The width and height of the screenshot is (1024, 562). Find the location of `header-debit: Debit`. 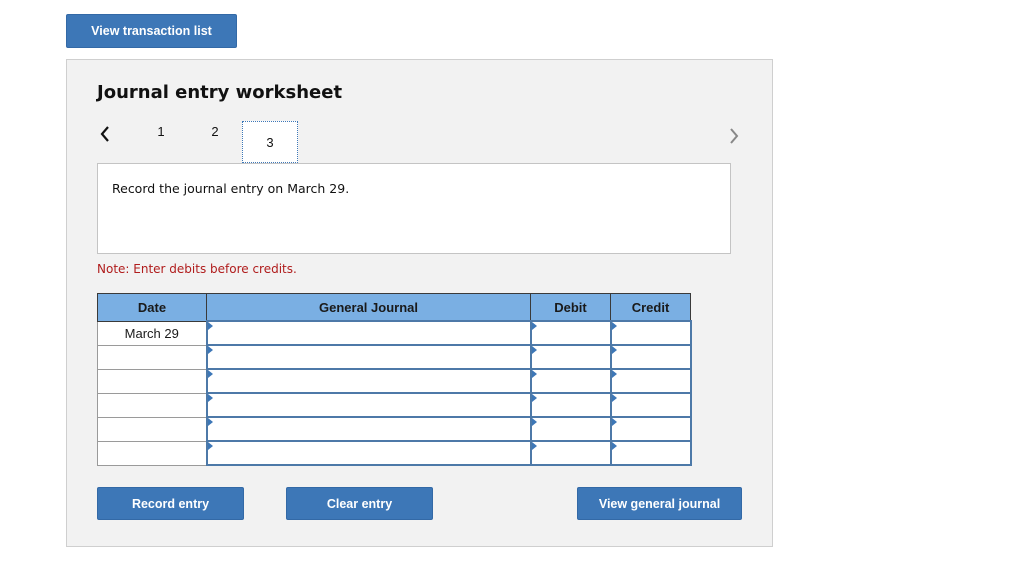

header-debit: Debit is located at coordinates (570, 307).